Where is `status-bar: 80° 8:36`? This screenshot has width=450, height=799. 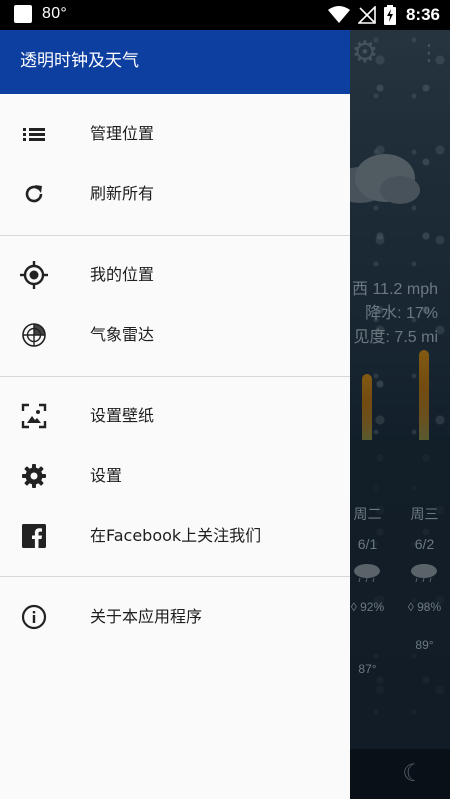 status-bar: 80° 8:36 is located at coordinates (225, 15).